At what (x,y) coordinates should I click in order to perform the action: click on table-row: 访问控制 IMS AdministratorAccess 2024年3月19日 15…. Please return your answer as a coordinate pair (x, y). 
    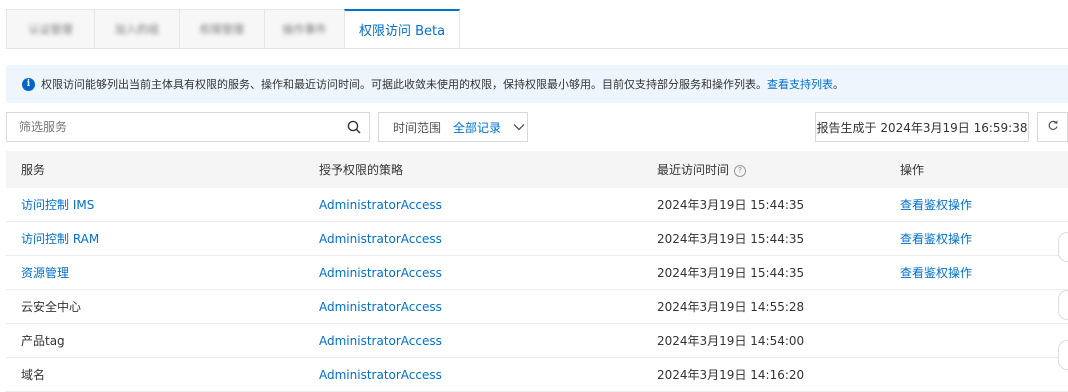
    Looking at the image, I should click on (537, 205).